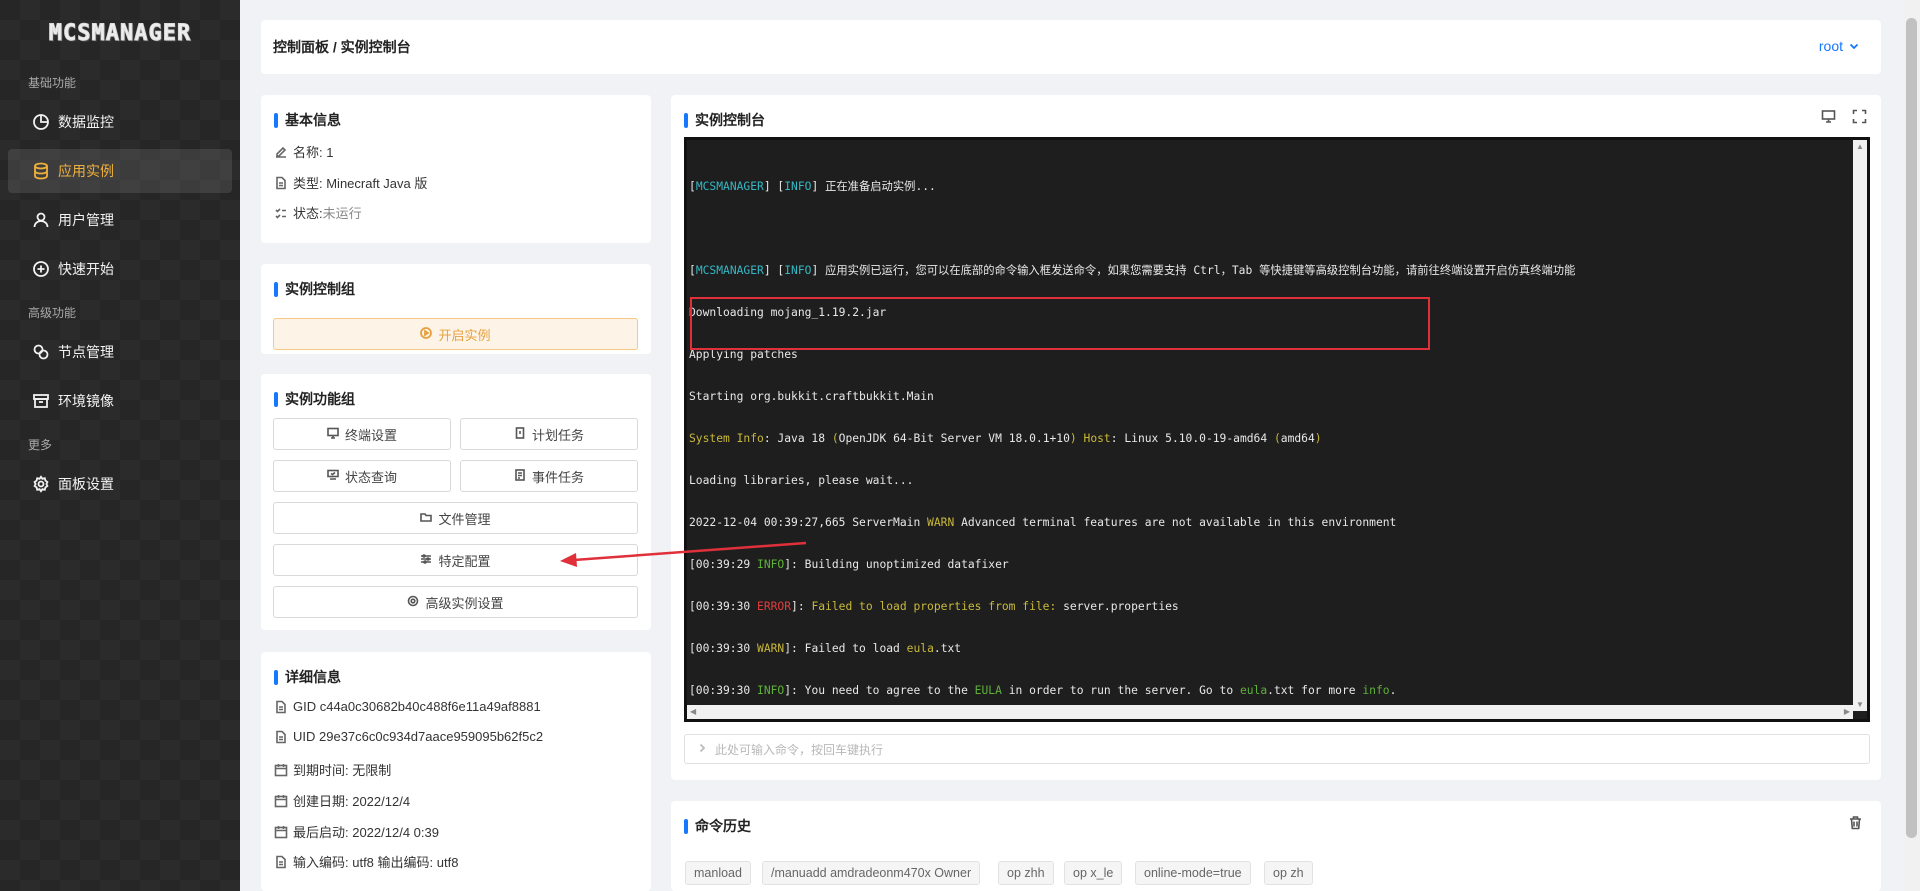 The image size is (1920, 891). I want to click on scroll-up-icon: ▲, so click(1860, 146).